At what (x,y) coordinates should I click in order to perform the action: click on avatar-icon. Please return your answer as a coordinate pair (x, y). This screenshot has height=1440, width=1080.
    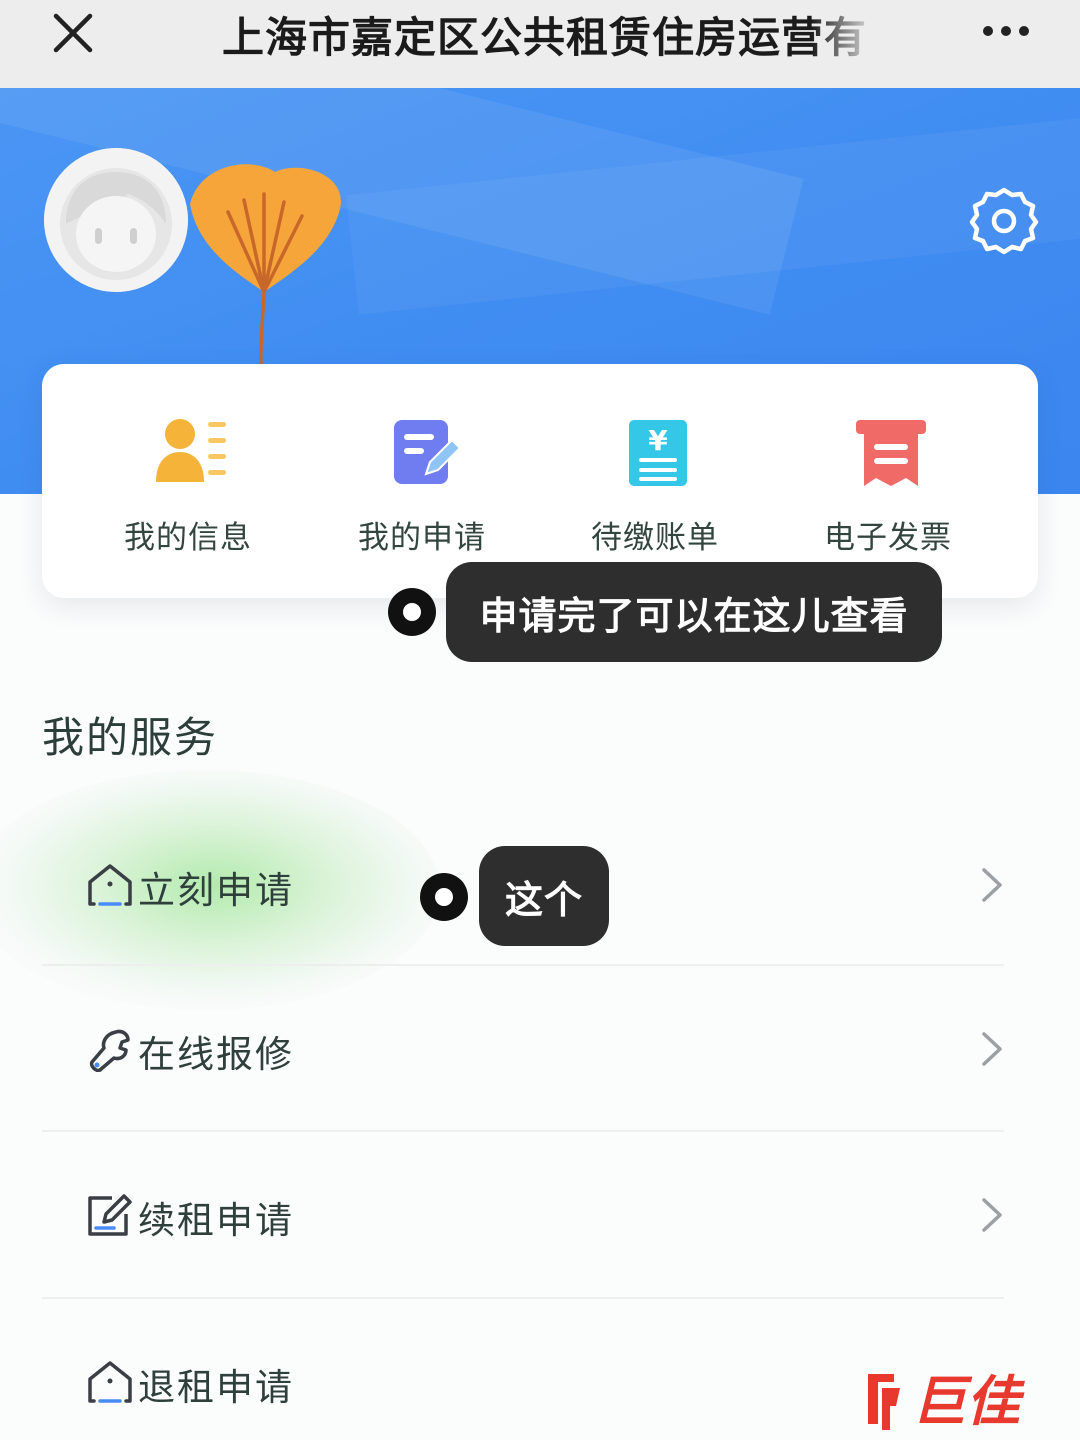
    Looking at the image, I should click on (116, 220).